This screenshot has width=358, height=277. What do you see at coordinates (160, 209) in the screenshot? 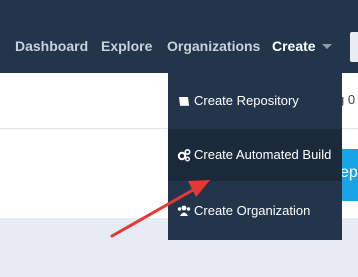
I see `annotation-arrow` at bounding box center [160, 209].